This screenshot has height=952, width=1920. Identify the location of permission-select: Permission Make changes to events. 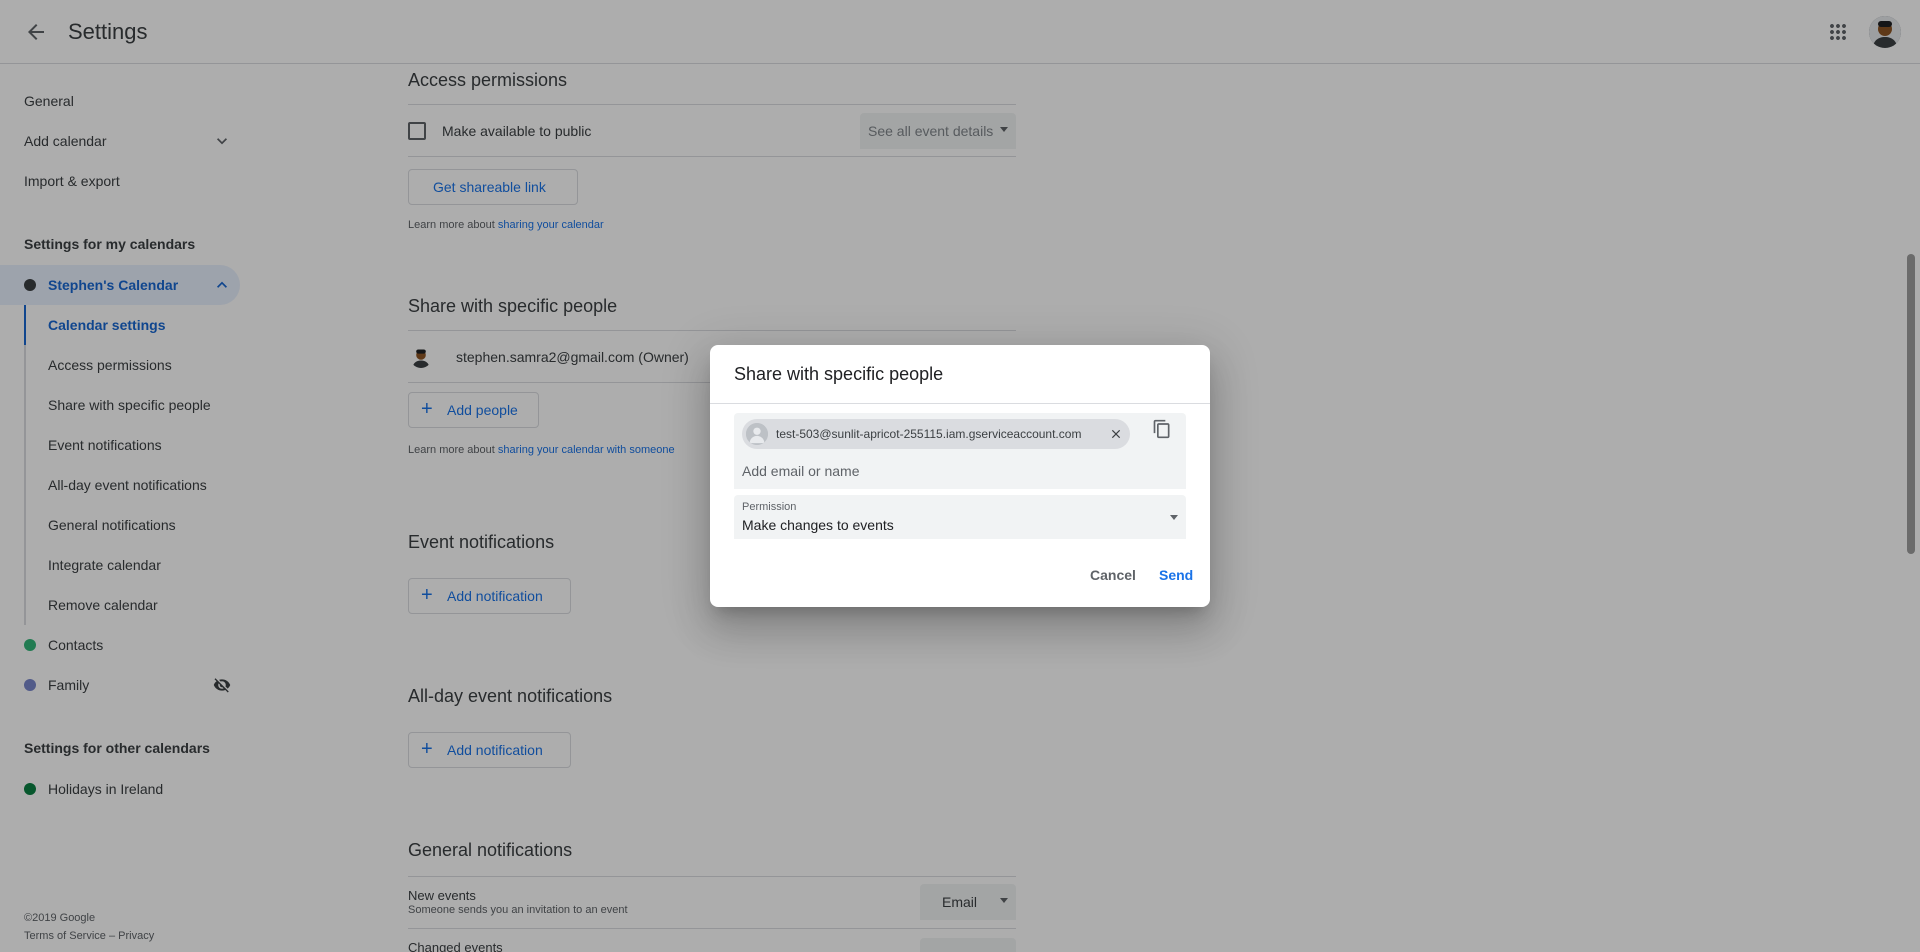
(960, 517).